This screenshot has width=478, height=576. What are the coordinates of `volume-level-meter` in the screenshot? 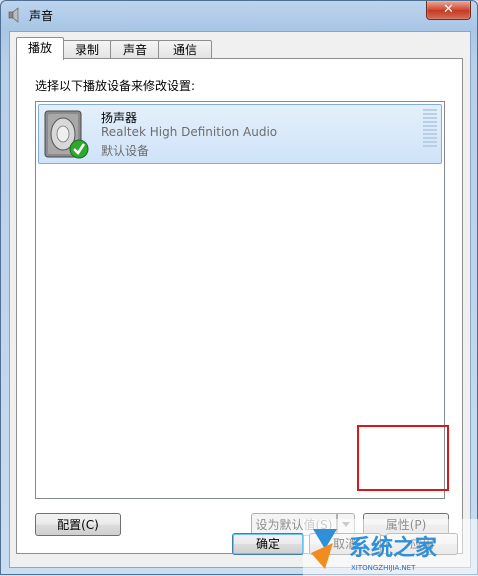 It's located at (430, 130).